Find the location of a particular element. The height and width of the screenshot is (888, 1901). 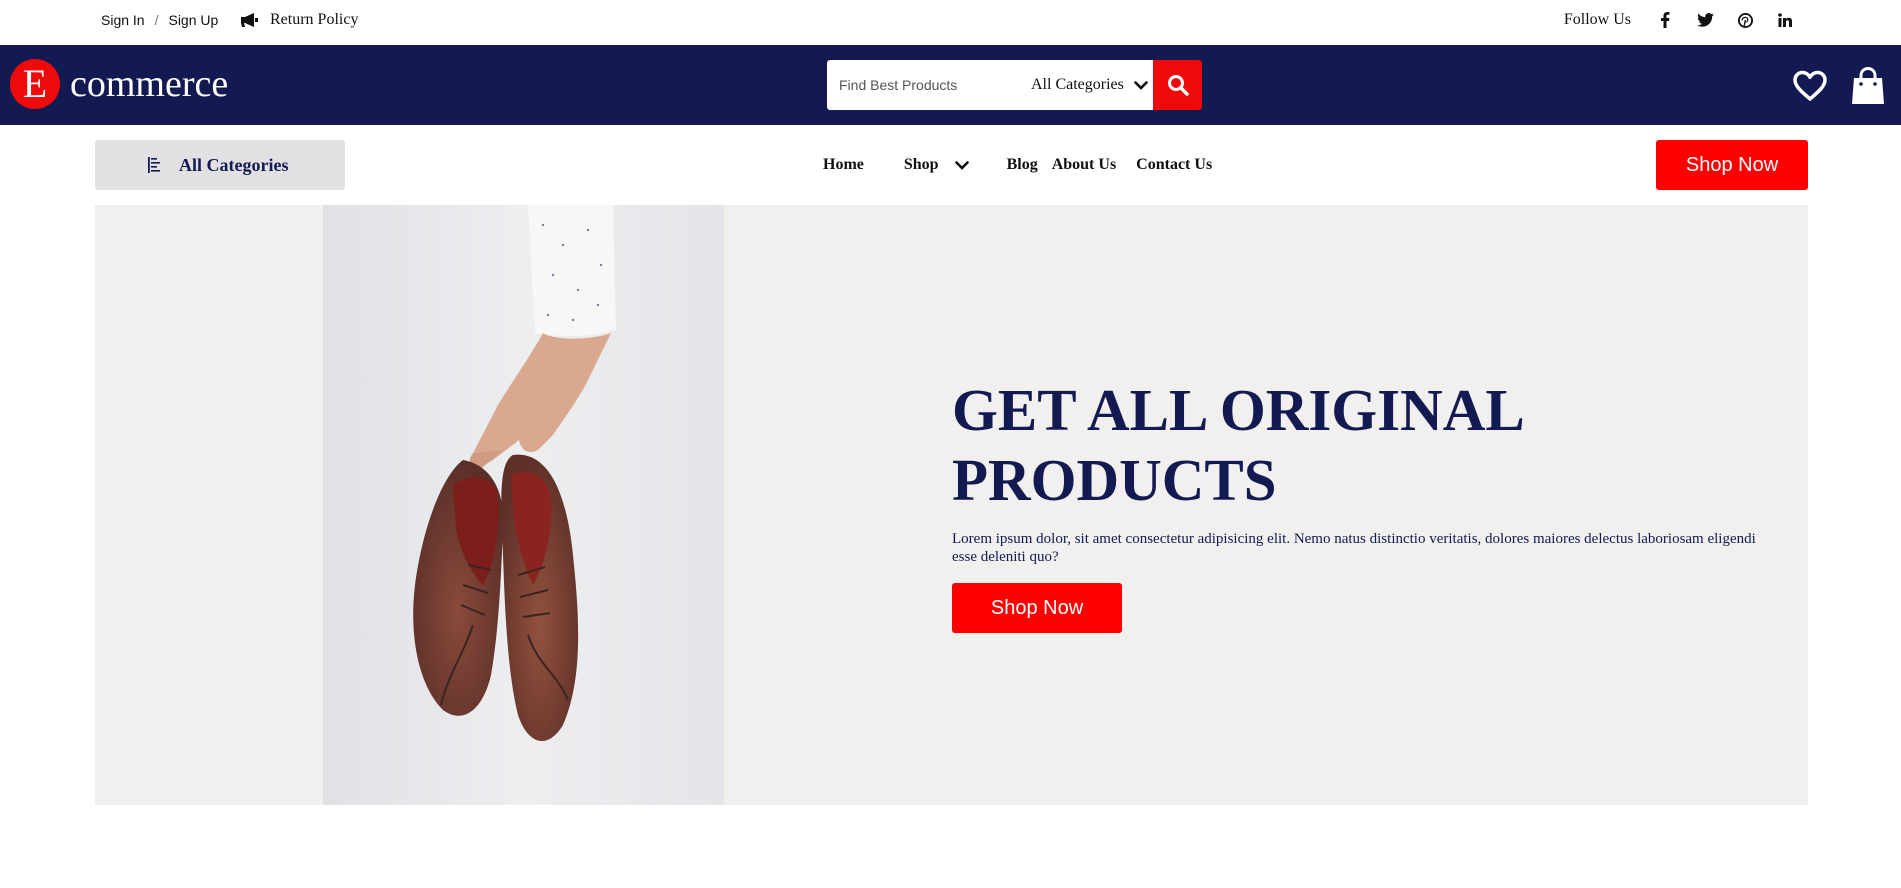

follow-us-label: Follow Us is located at coordinates (1597, 19).